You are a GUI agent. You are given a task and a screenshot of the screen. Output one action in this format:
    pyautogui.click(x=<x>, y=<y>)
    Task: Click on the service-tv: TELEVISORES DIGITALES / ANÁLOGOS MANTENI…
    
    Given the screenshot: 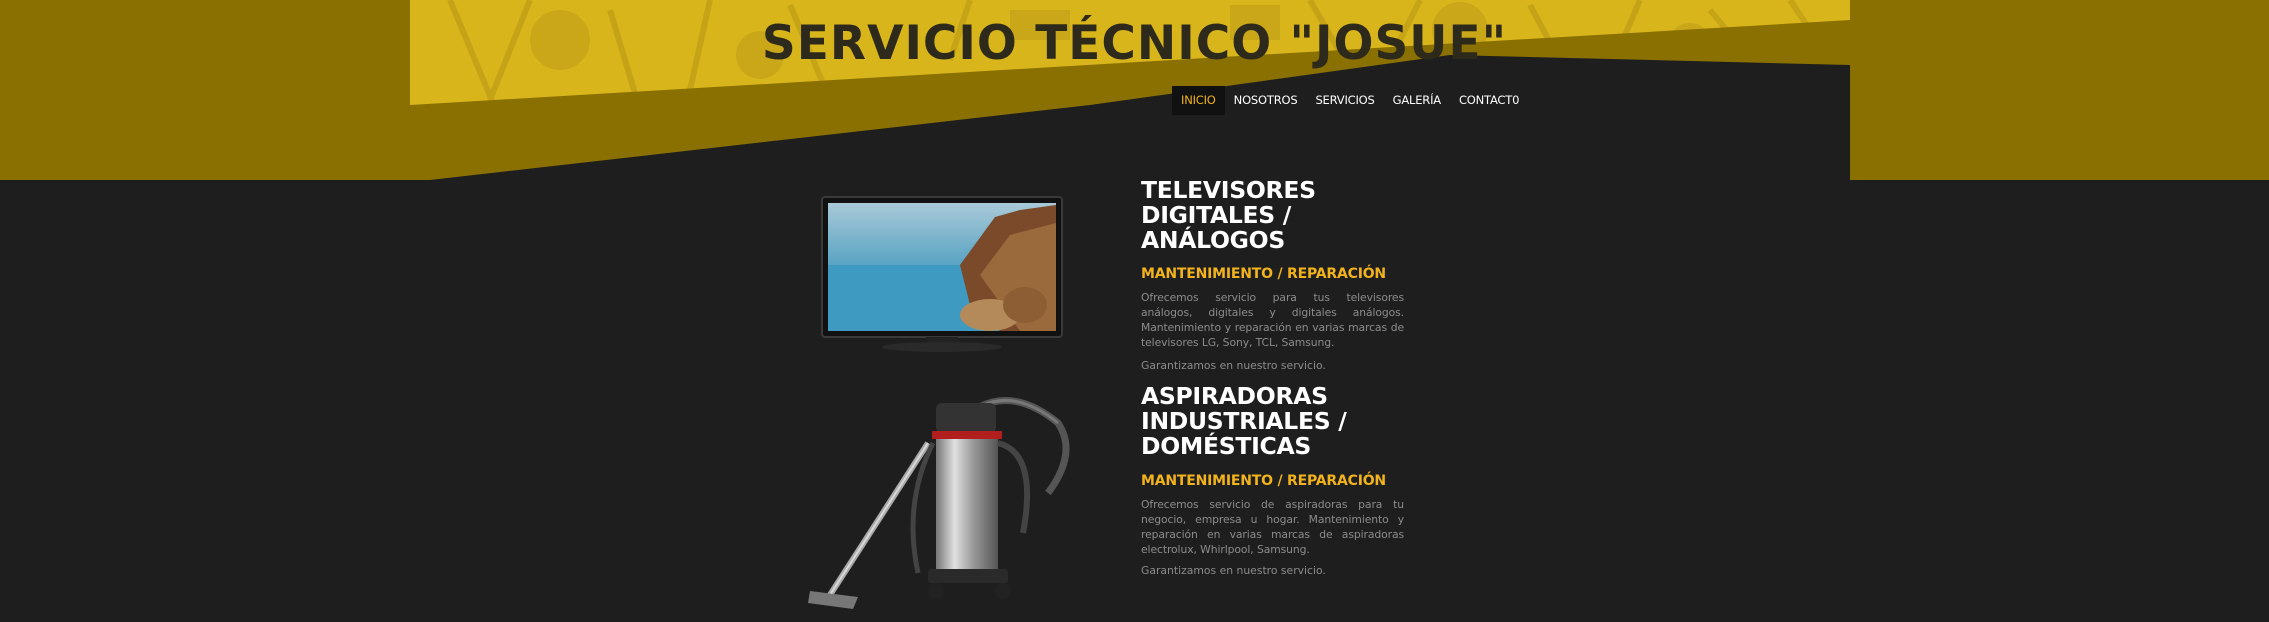 What is the action you would take?
    pyautogui.click(x=1272, y=275)
    